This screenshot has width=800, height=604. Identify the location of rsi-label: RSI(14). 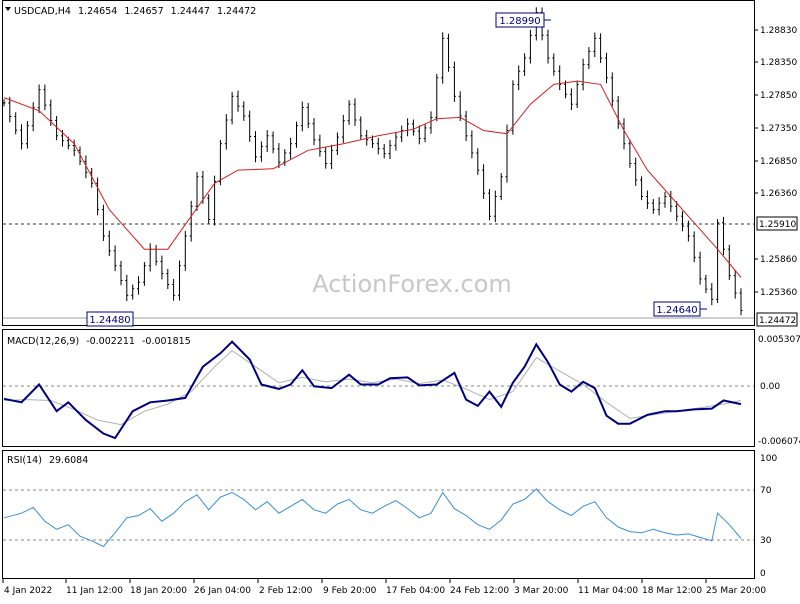
(24, 460).